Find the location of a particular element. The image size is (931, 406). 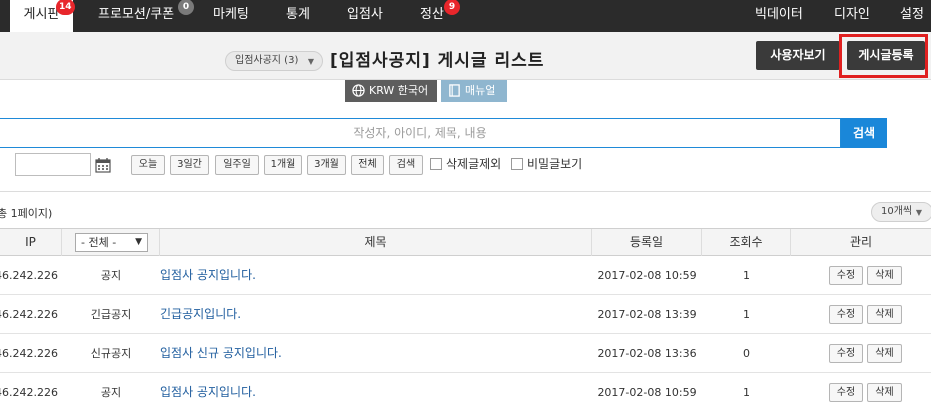

nav-vendor: 입점사 is located at coordinates (365, 16).